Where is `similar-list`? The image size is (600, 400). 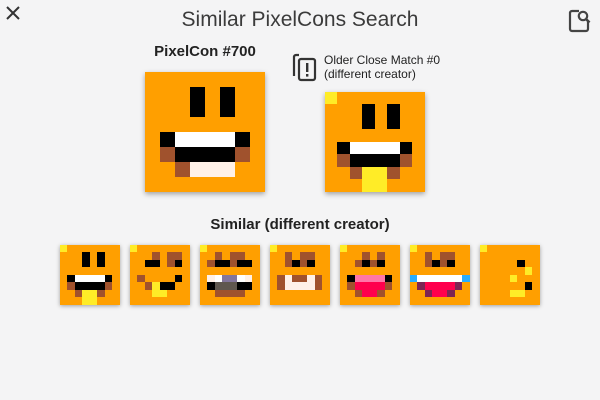
similar-list is located at coordinates (300, 275).